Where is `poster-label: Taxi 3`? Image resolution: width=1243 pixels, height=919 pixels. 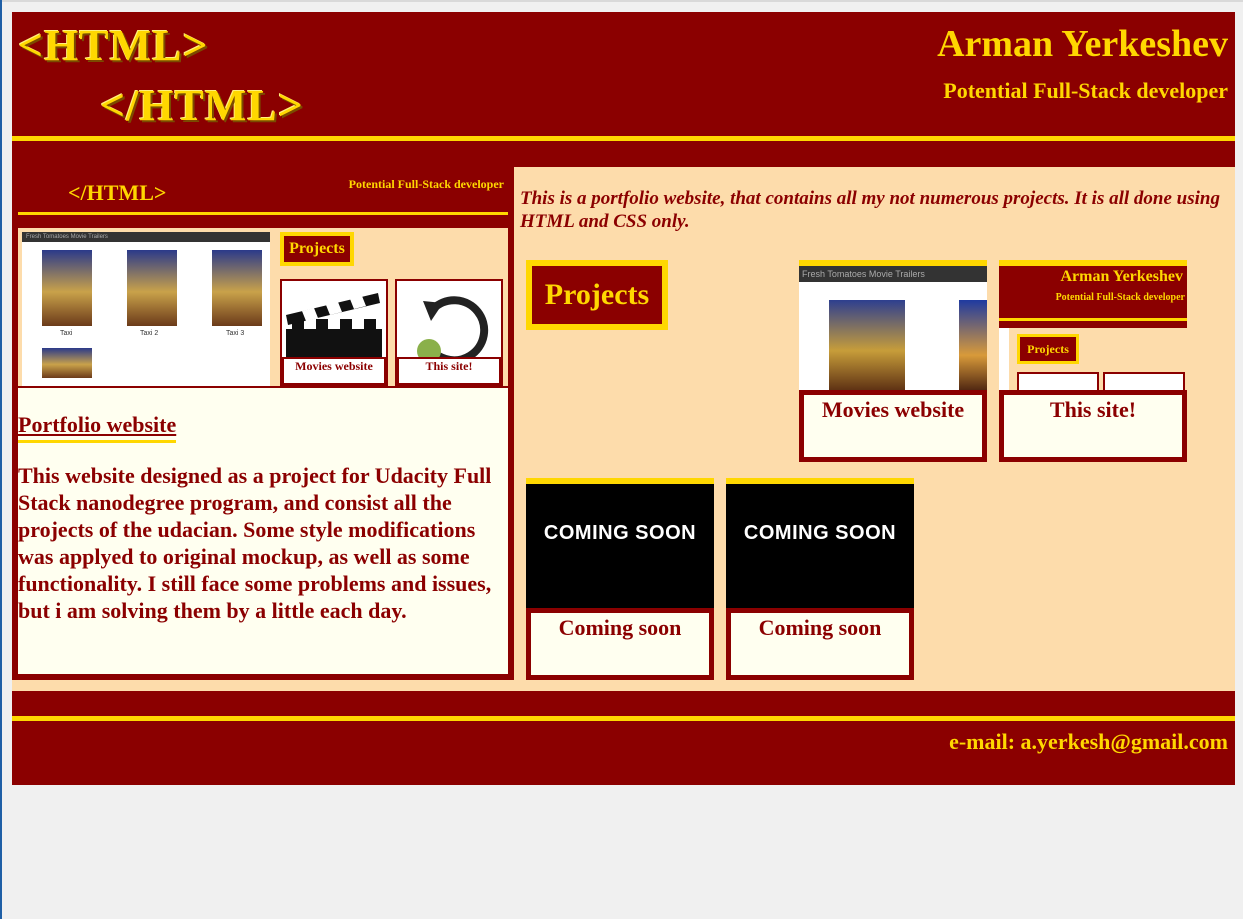 poster-label: Taxi 3 is located at coordinates (235, 333).